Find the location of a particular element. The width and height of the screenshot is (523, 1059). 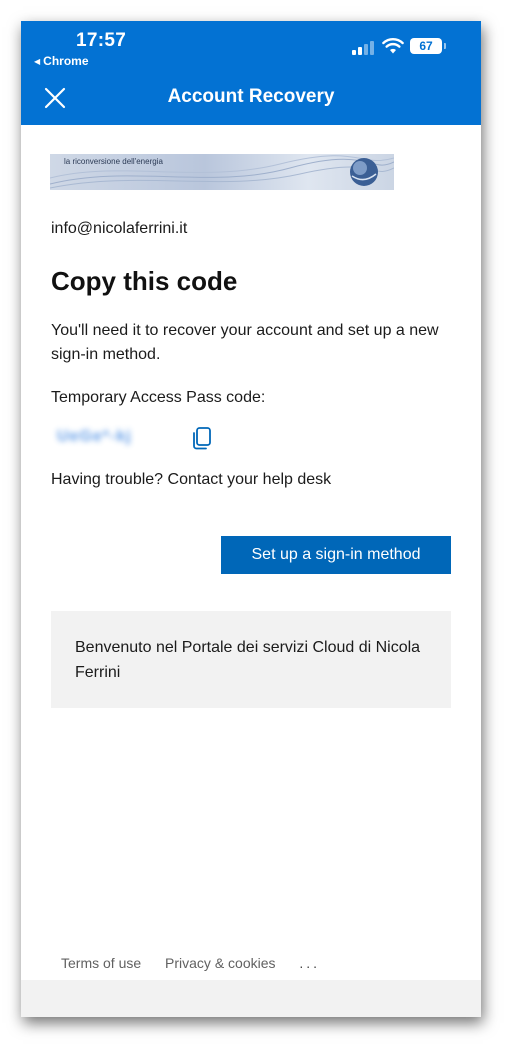

company-banner-logo: la riconversione dell'energia is located at coordinates (222, 172).